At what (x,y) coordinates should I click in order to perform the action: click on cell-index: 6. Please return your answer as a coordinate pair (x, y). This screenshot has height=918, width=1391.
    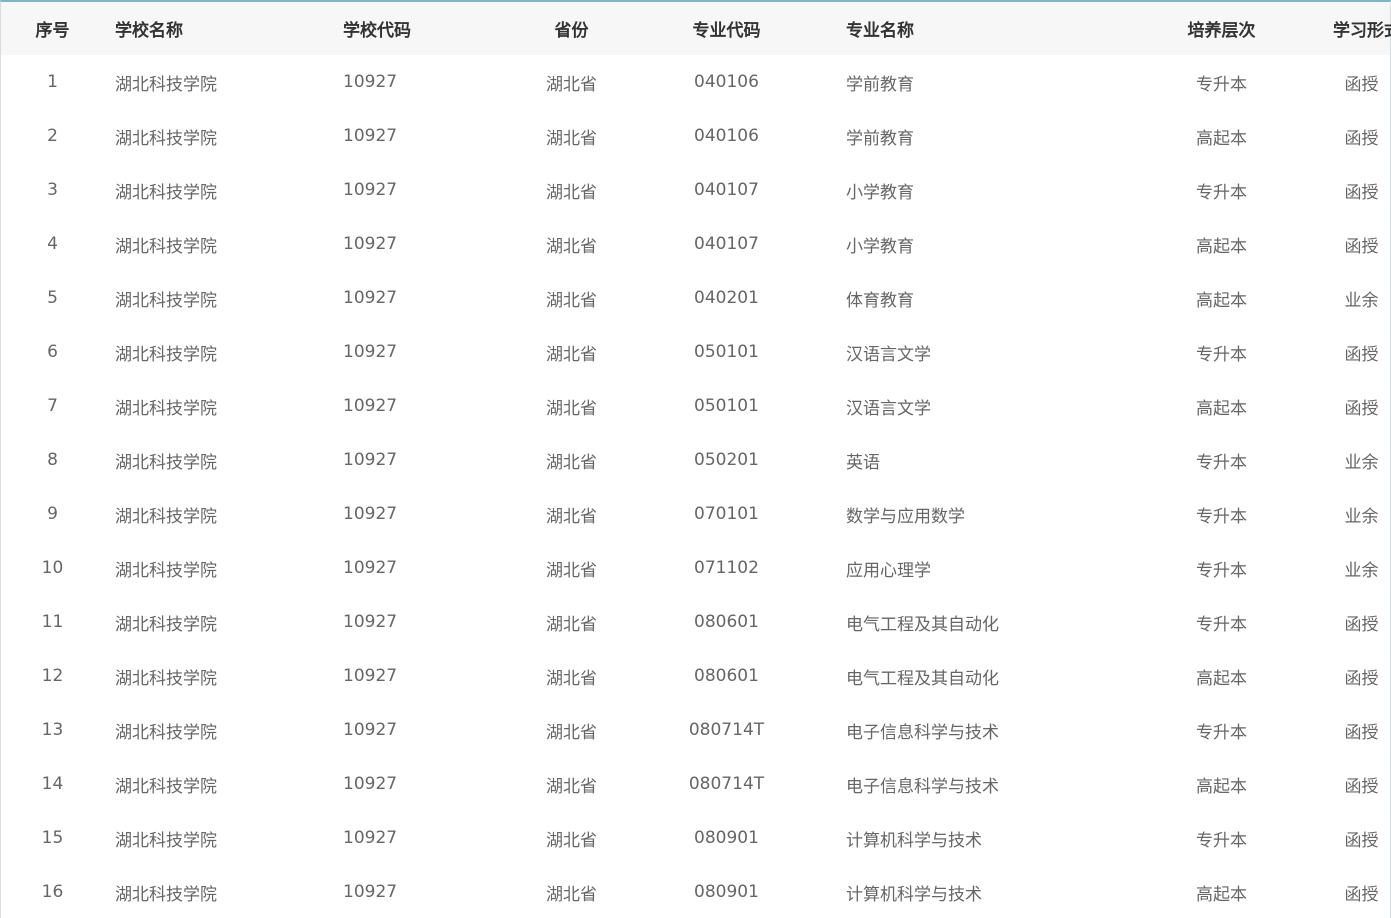
    Looking at the image, I should click on (52, 352).